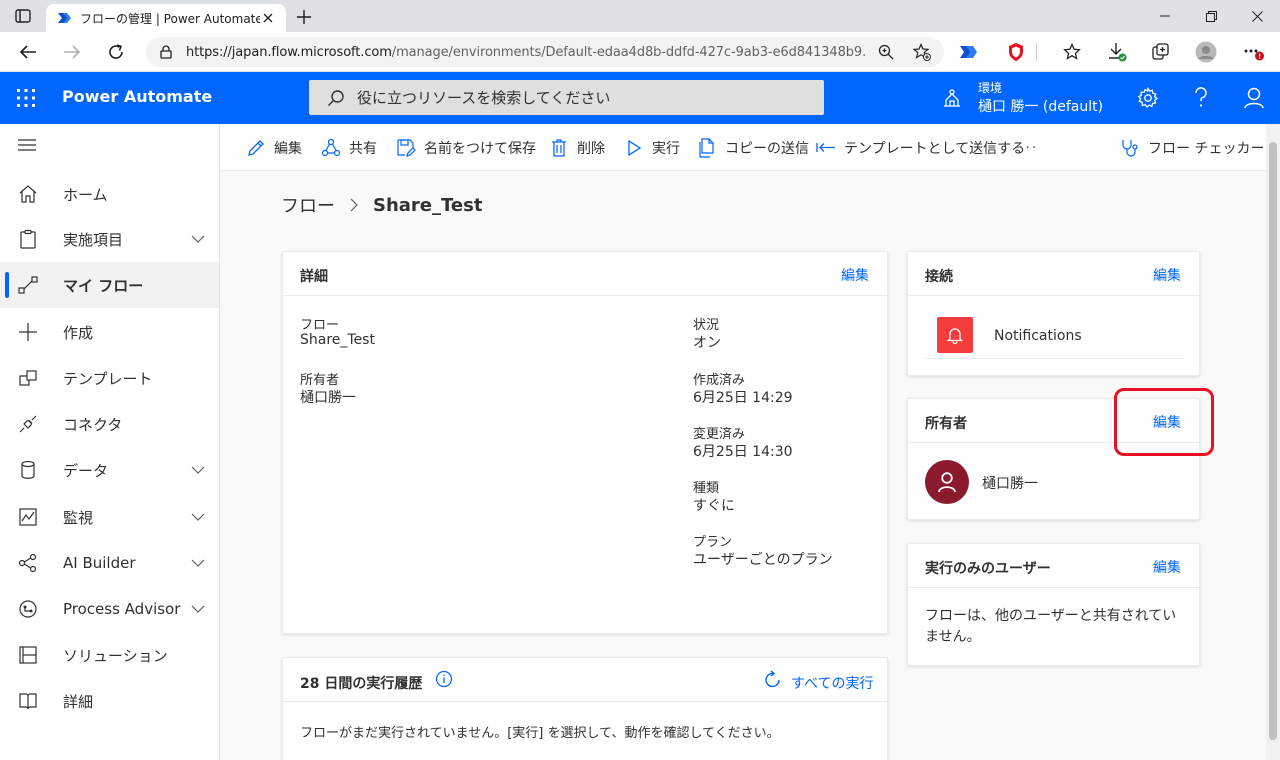  Describe the element at coordinates (103, 285) in the screenshot. I see `sidebar-item-label: マイ フロー` at that location.